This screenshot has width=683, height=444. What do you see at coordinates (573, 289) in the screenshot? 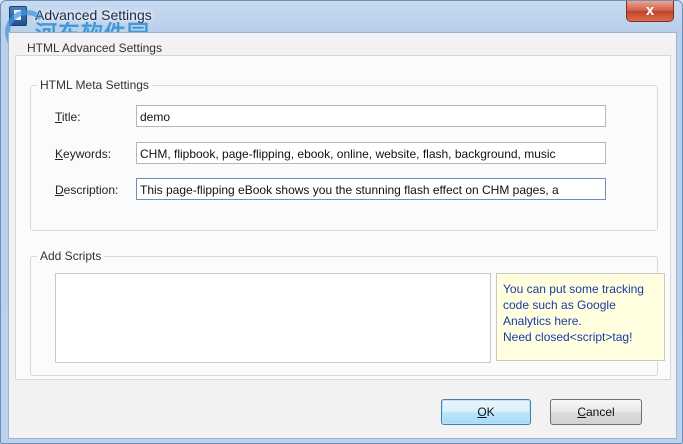
I see `tip-line: You can put some tracking` at bounding box center [573, 289].